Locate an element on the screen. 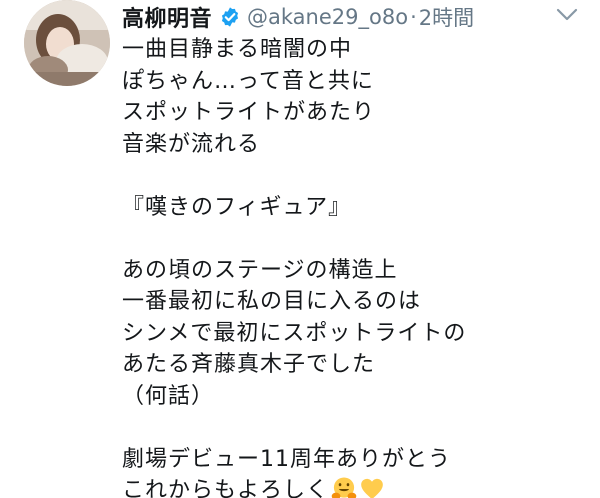 The height and width of the screenshot is (498, 600). display-name: 高柳明音 is located at coordinates (167, 17).